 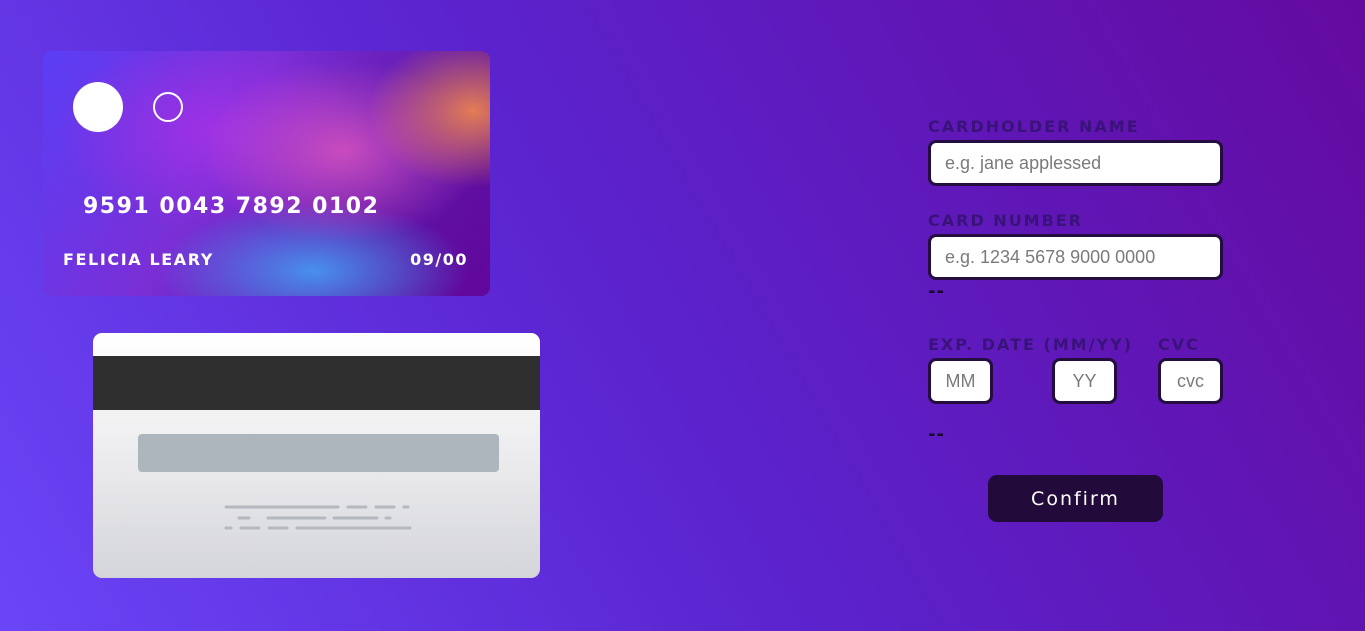 I want to click on card-back, so click(x=316, y=455).